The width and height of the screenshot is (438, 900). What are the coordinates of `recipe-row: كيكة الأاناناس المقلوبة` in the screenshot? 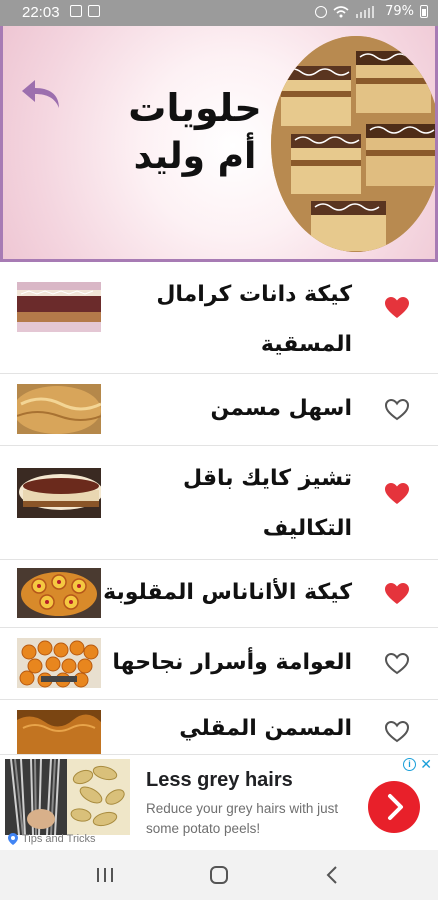 It's located at (219, 594).